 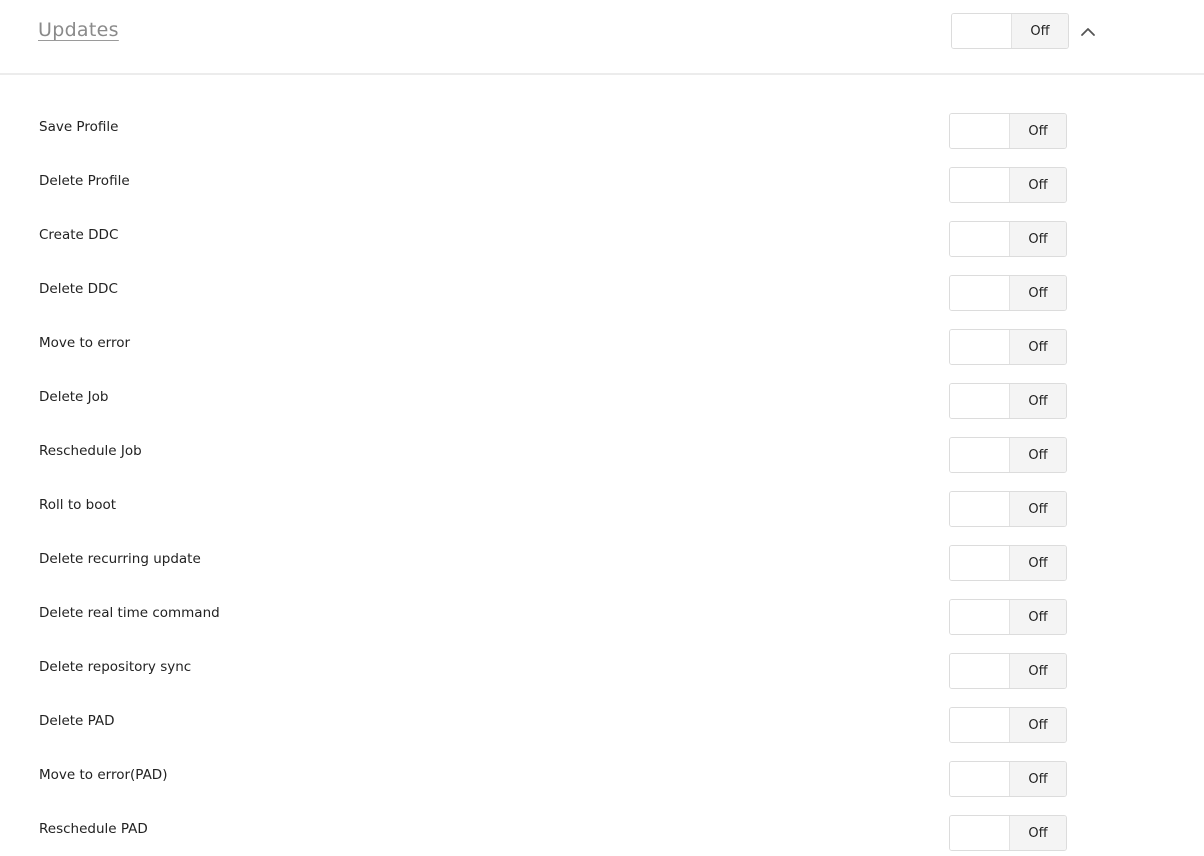 I want to click on setting-row: Delete recurring update Off, so click(x=602, y=559).